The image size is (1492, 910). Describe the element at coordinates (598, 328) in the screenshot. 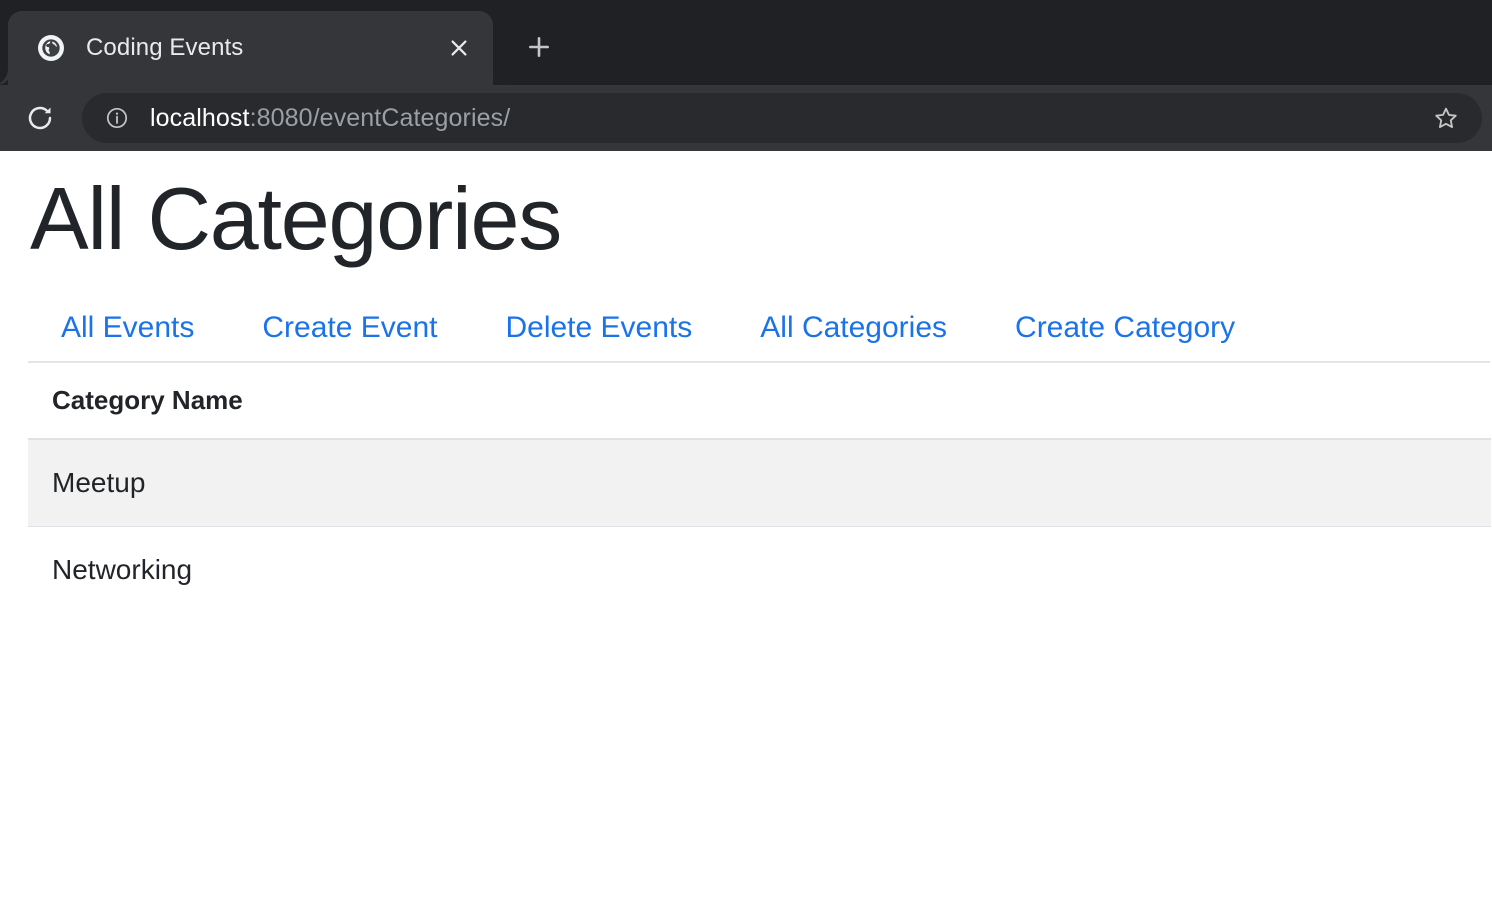

I see `nav-link-delete-events: Delete Events` at that location.